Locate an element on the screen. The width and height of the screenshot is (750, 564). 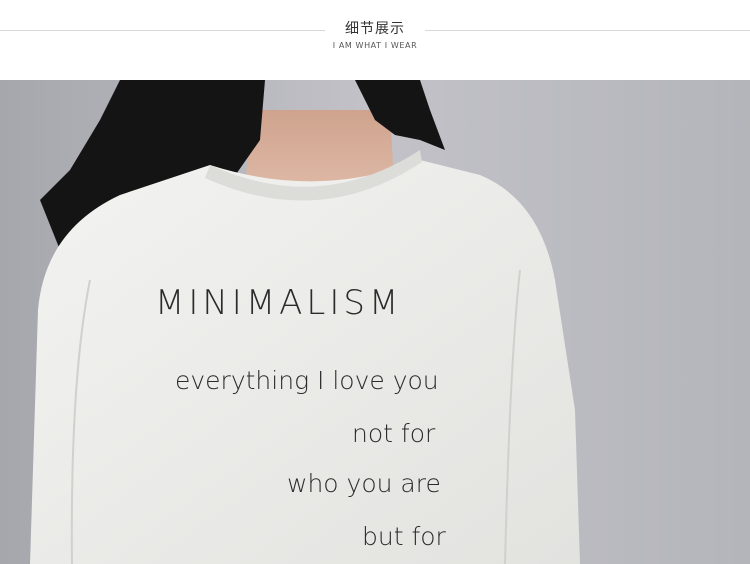
section-subtitle-en: I AM WHAT I WEAR is located at coordinates (375, 45).